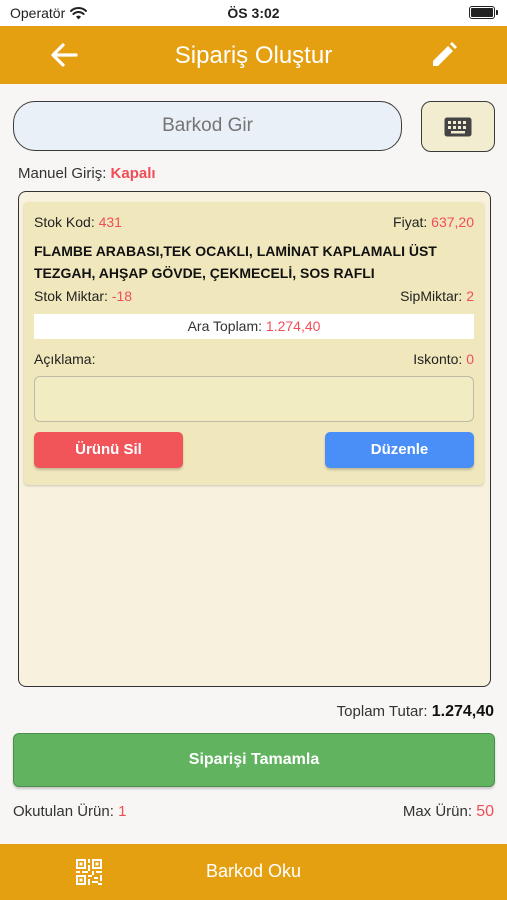  What do you see at coordinates (483, 12) in the screenshot?
I see `battery-icon` at bounding box center [483, 12].